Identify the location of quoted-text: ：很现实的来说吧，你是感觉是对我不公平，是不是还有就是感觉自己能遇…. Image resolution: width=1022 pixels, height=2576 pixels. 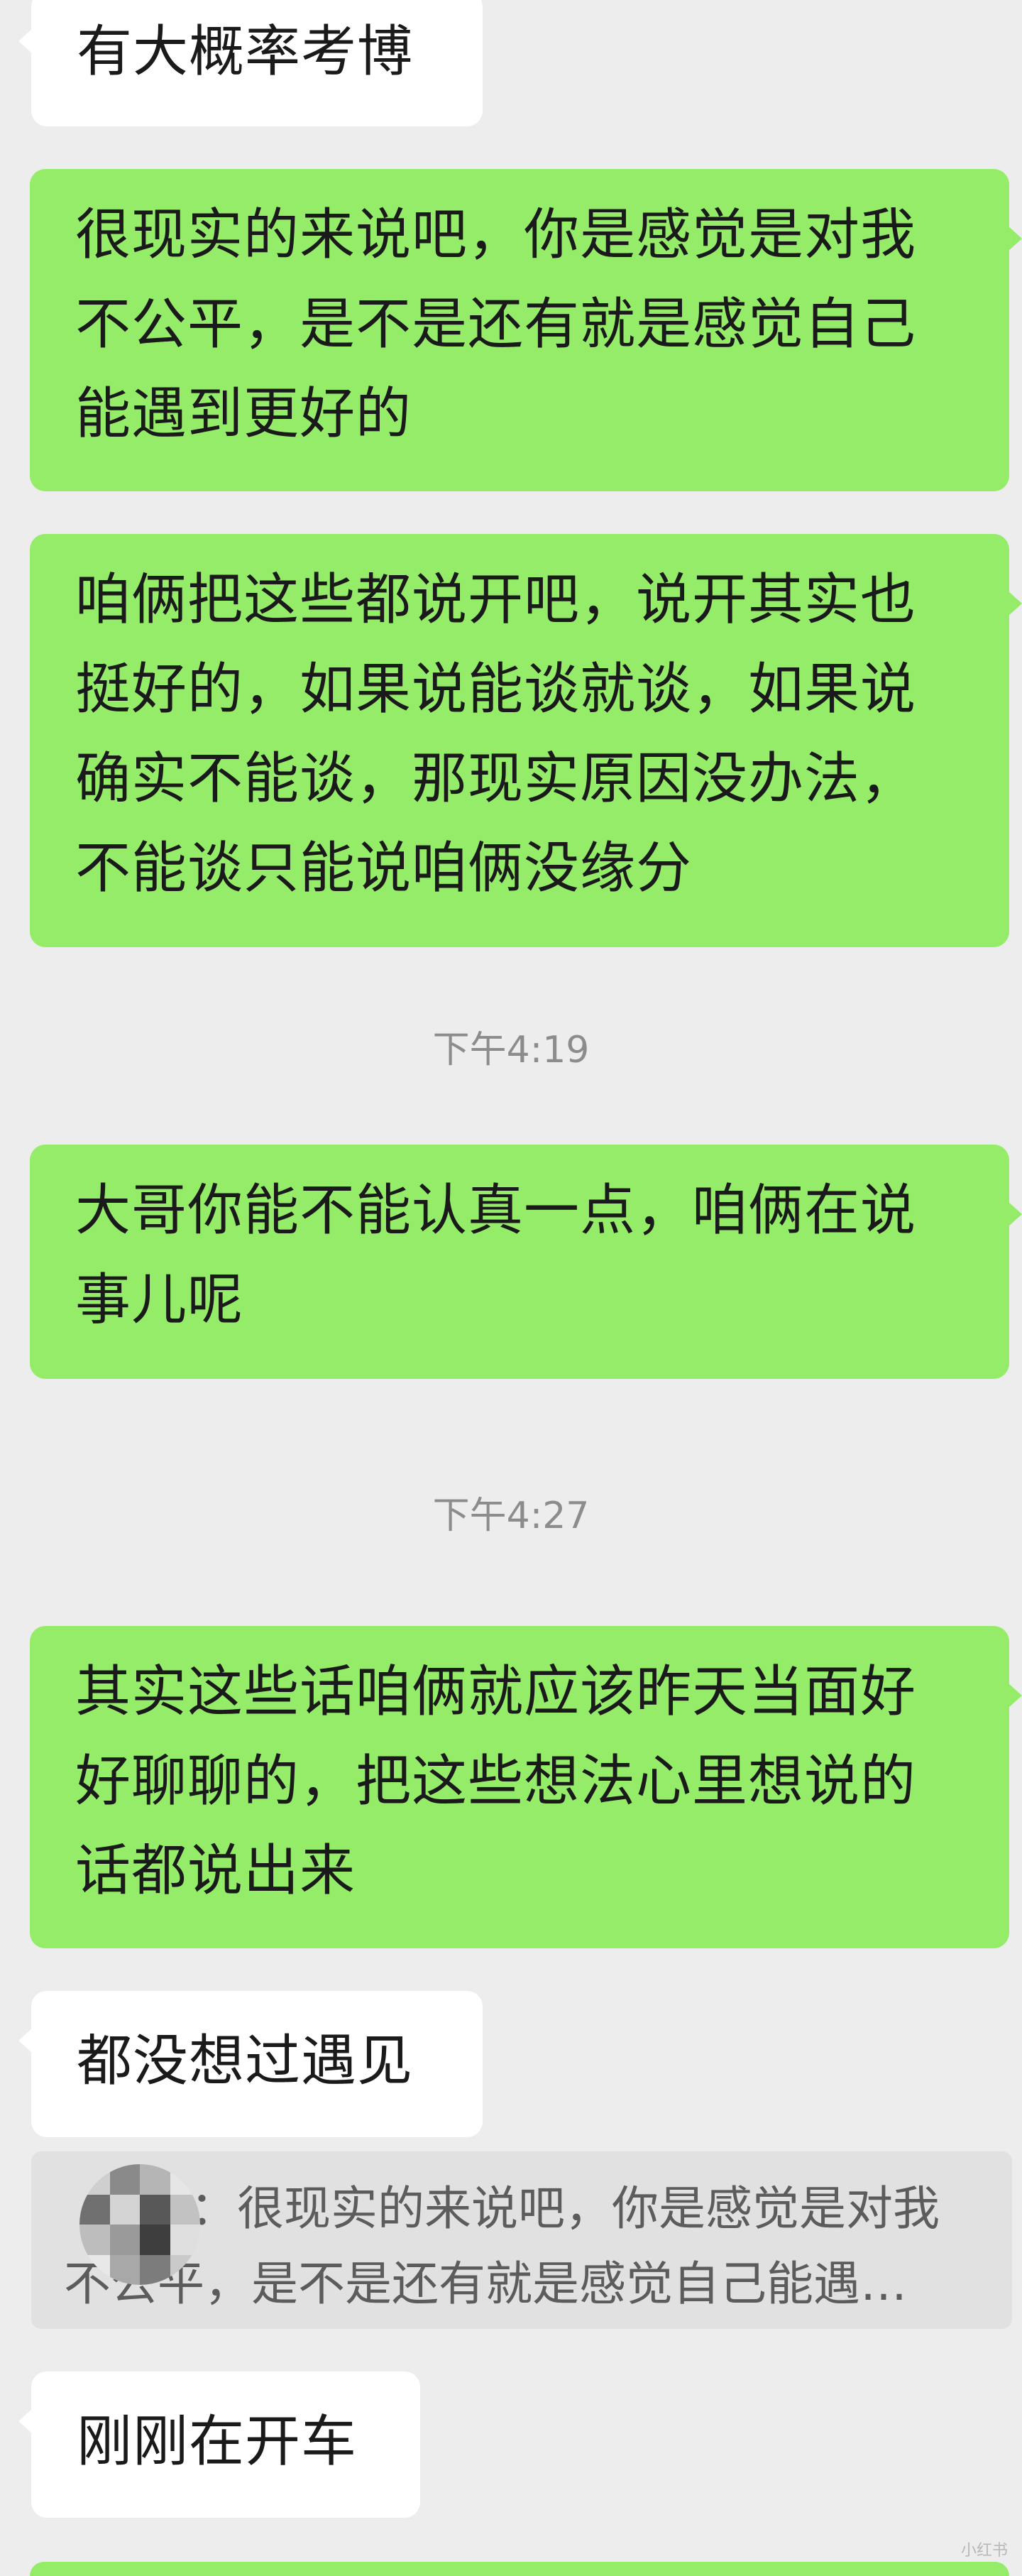
(502, 2246).